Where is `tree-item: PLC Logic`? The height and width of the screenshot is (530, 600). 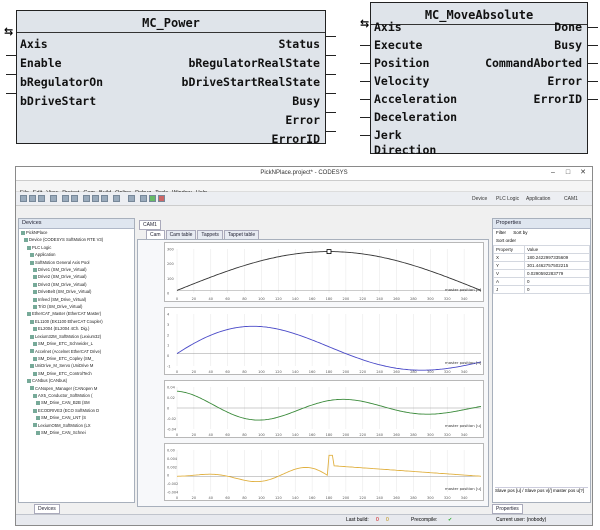
tree-item: PLC Logic is located at coordinates (77, 247).